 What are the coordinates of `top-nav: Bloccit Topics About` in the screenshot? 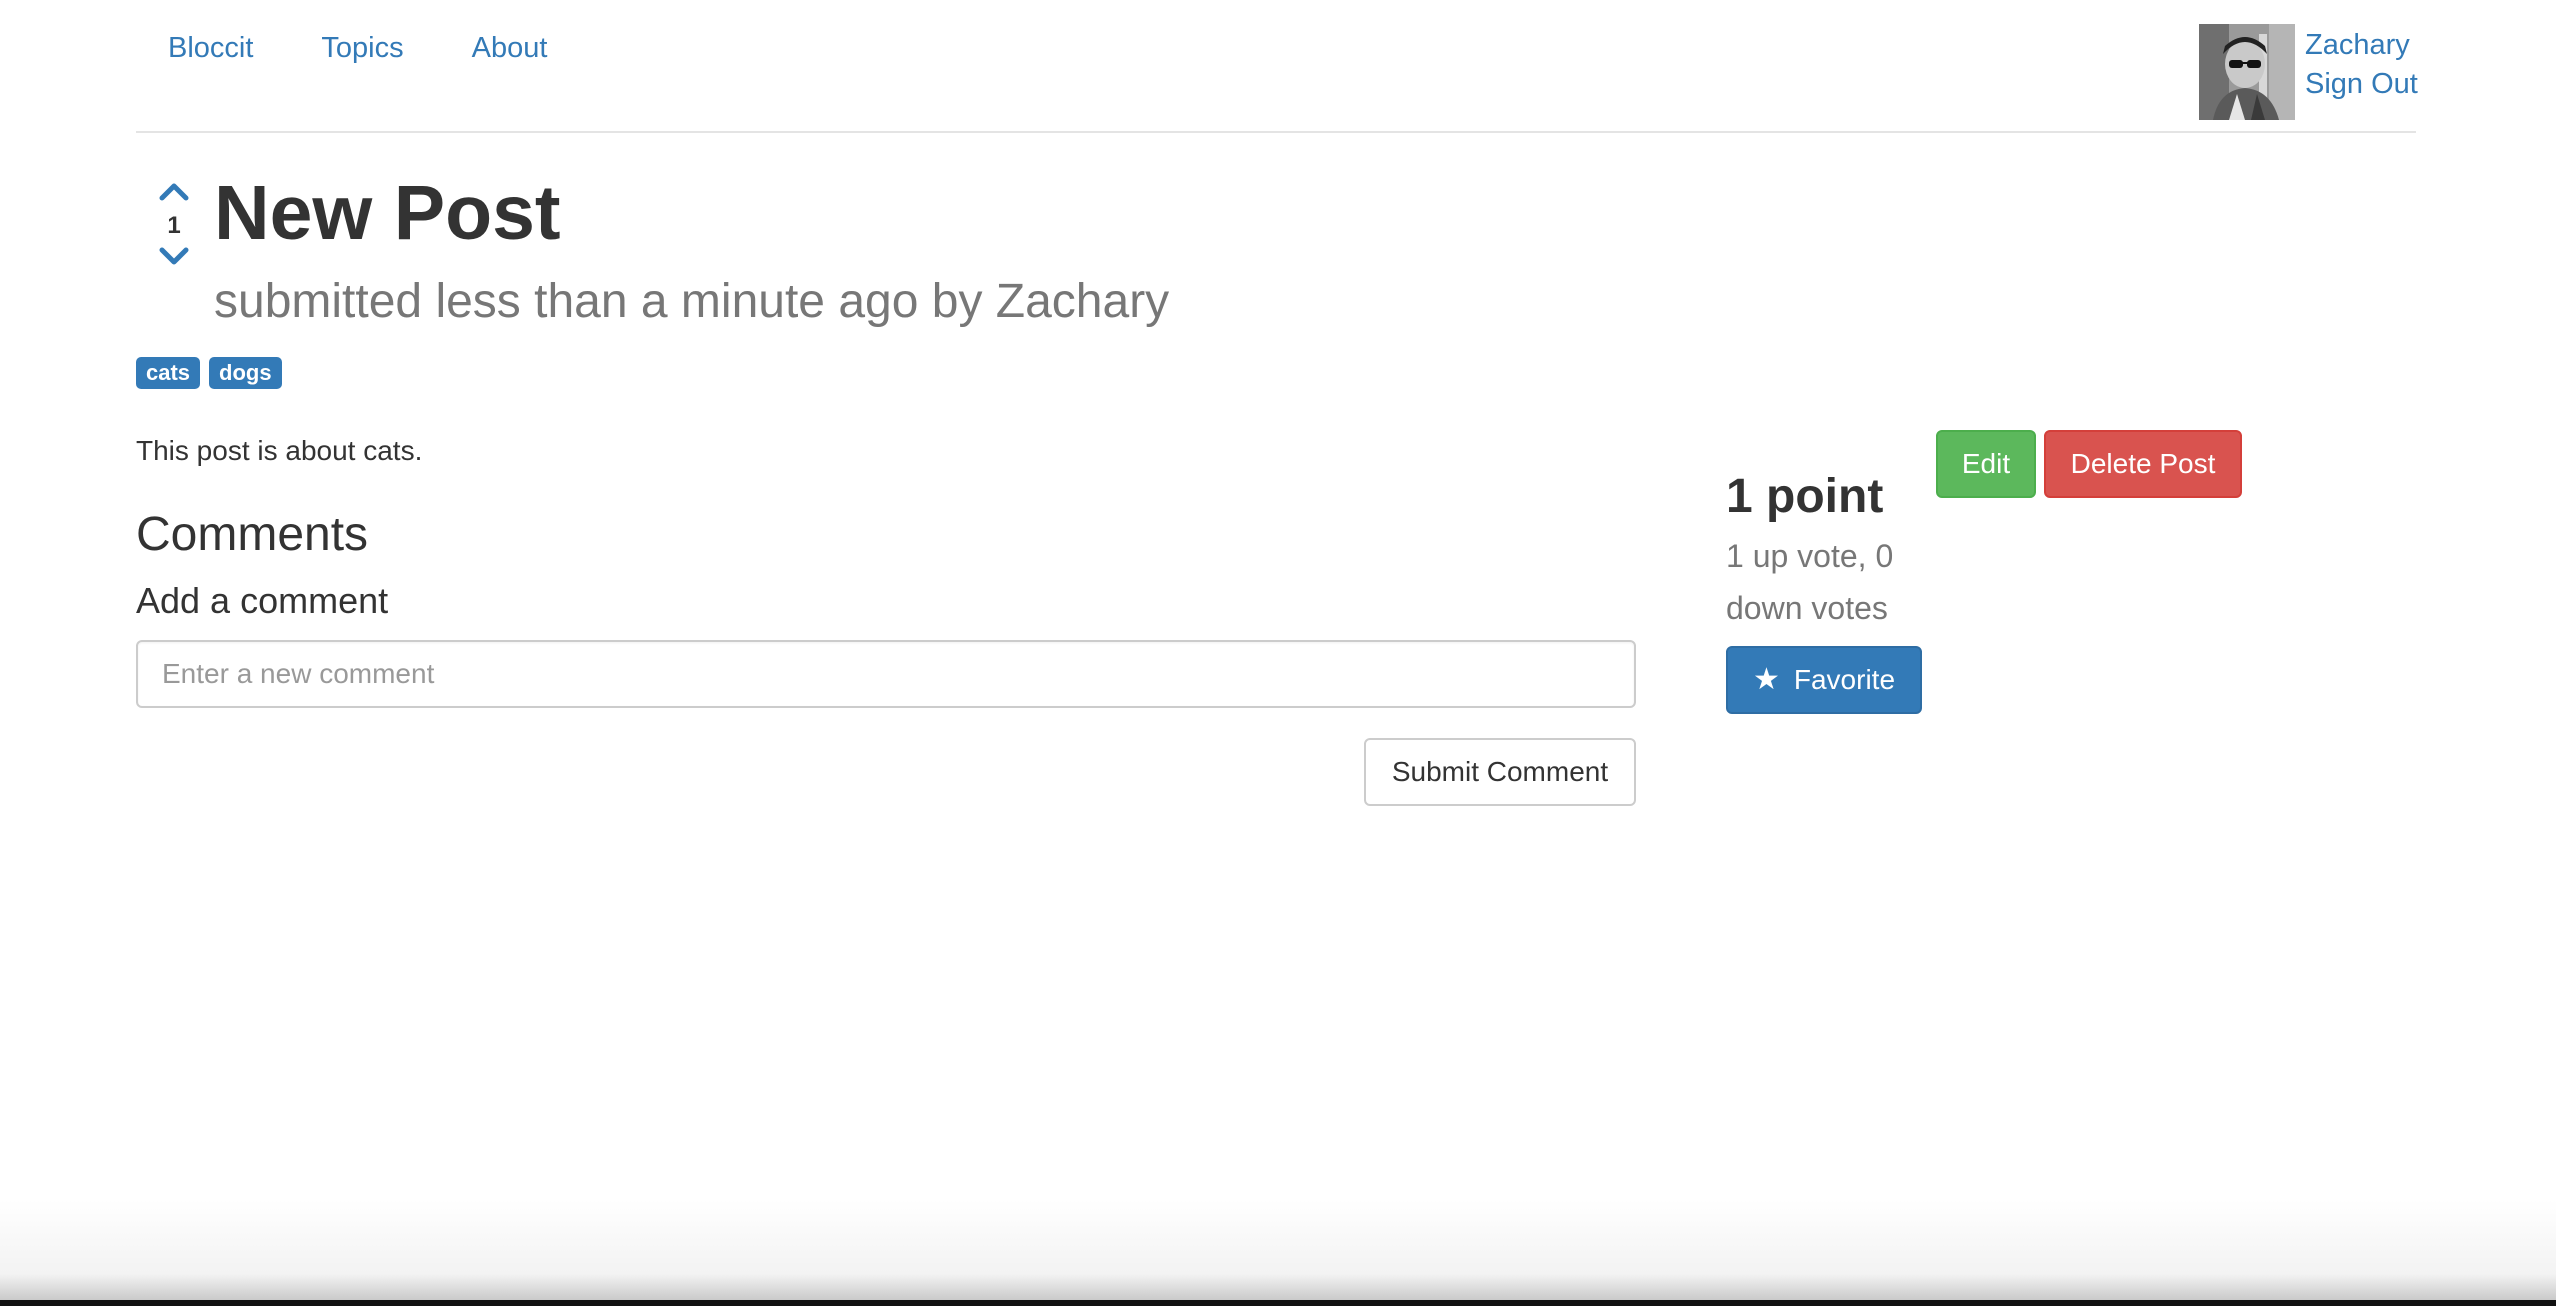 It's located at (357, 48).